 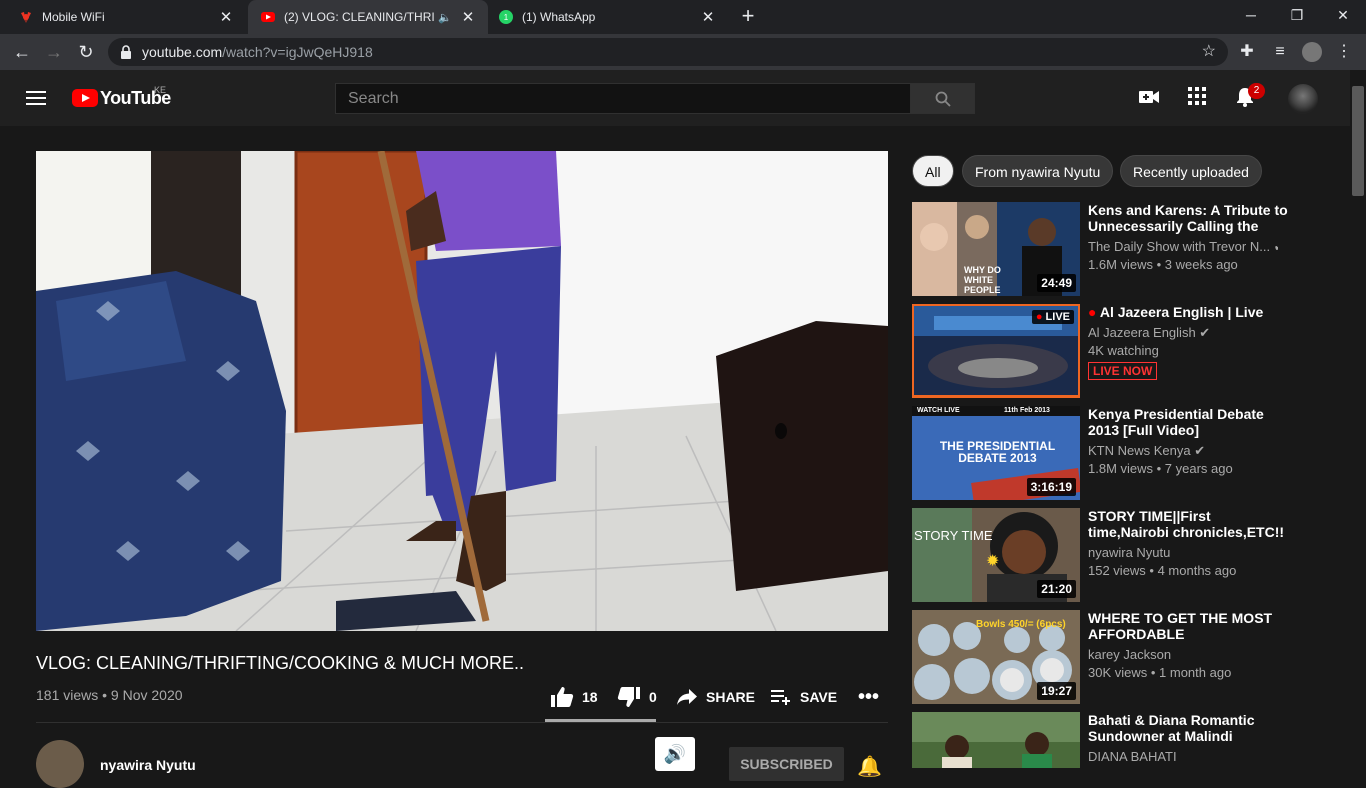 I want to click on dislike-button: 0, so click(x=637, y=697).